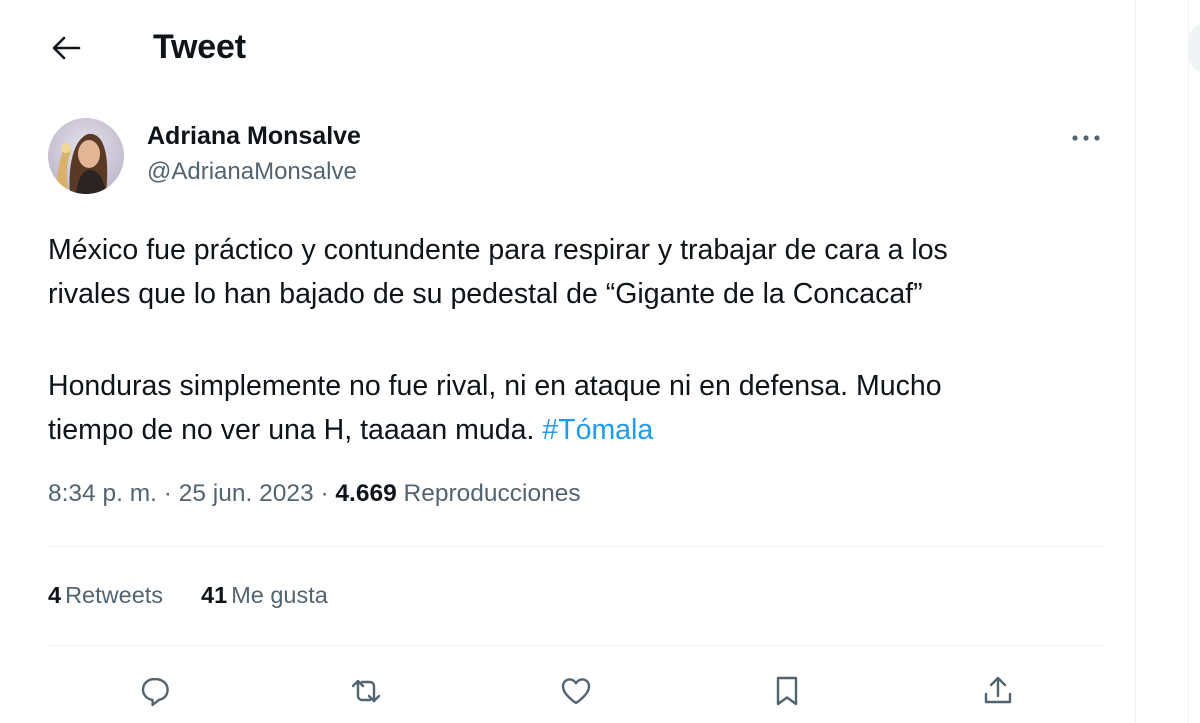  I want to click on bookmark-icon, so click(787, 691).